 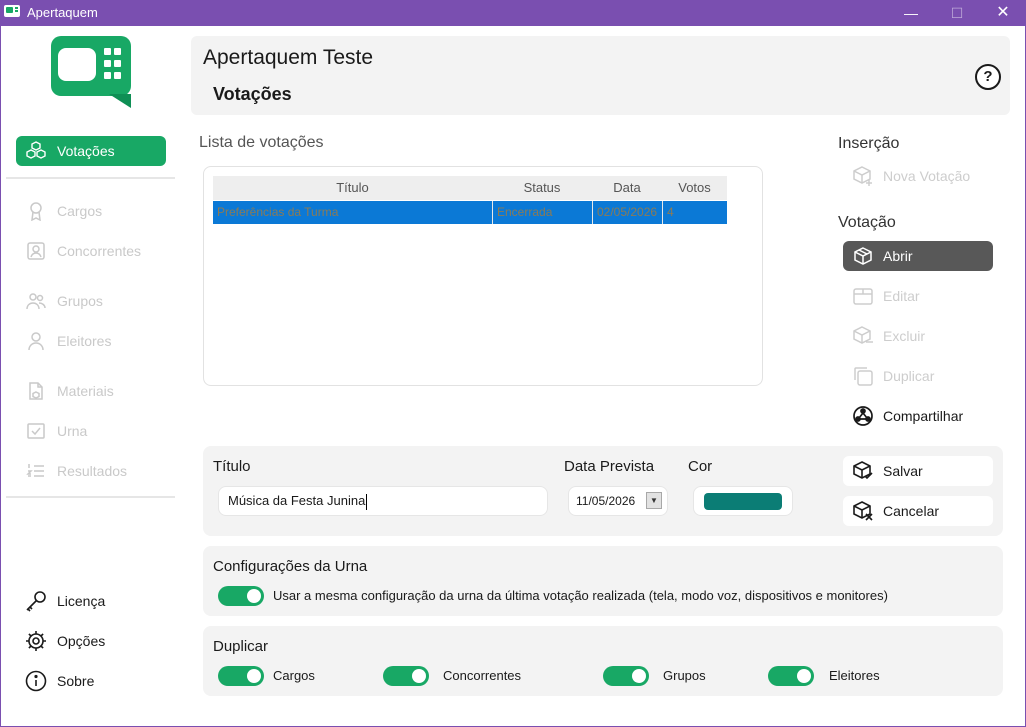 I want to click on sidebar-item-label: Resultados, so click(x=92, y=471).